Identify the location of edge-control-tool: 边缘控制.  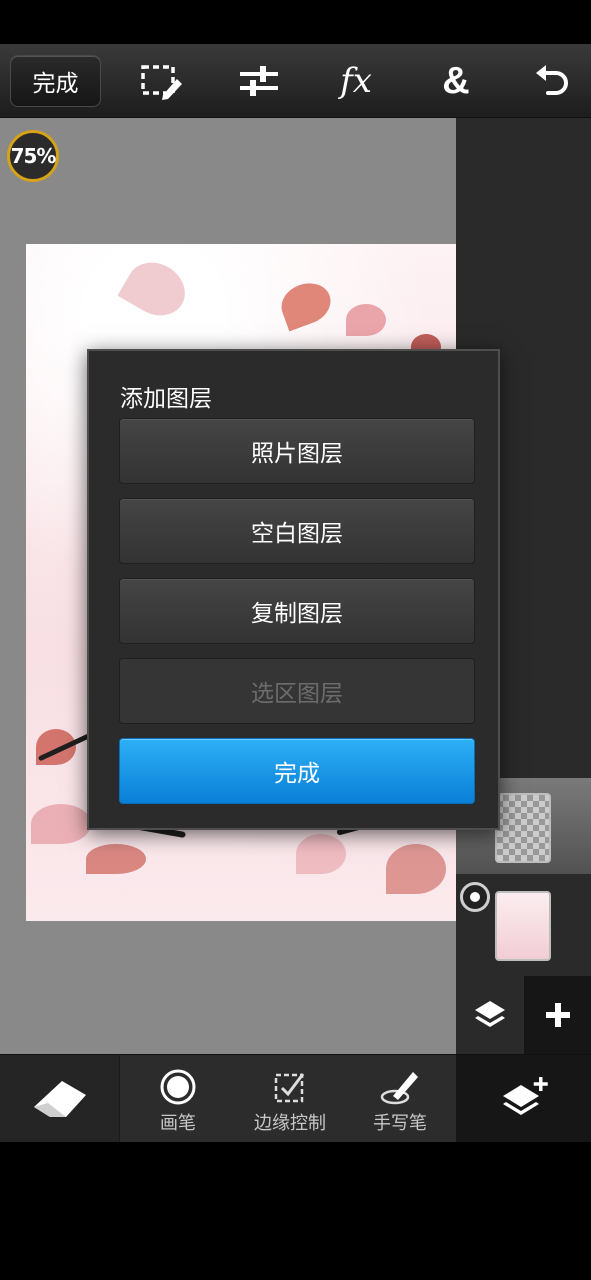
(290, 1099).